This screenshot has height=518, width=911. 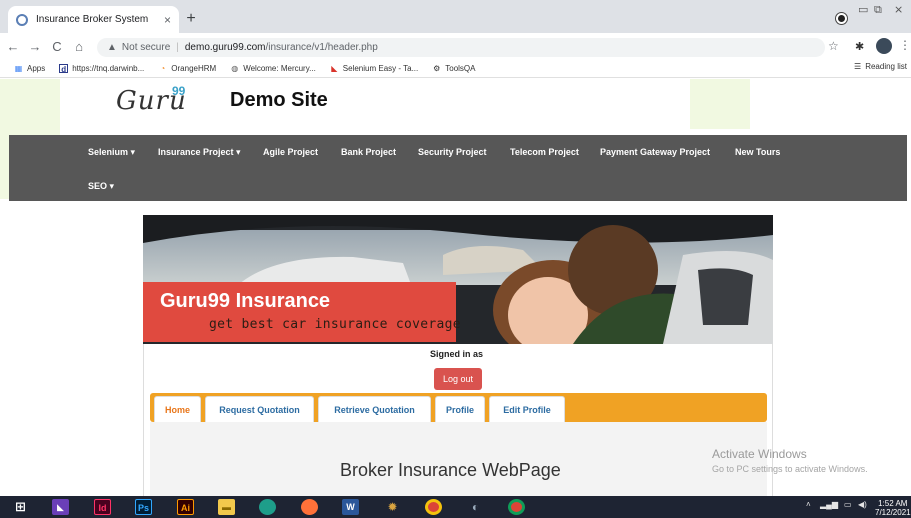 I want to click on background-decoration, so click(x=720, y=104).